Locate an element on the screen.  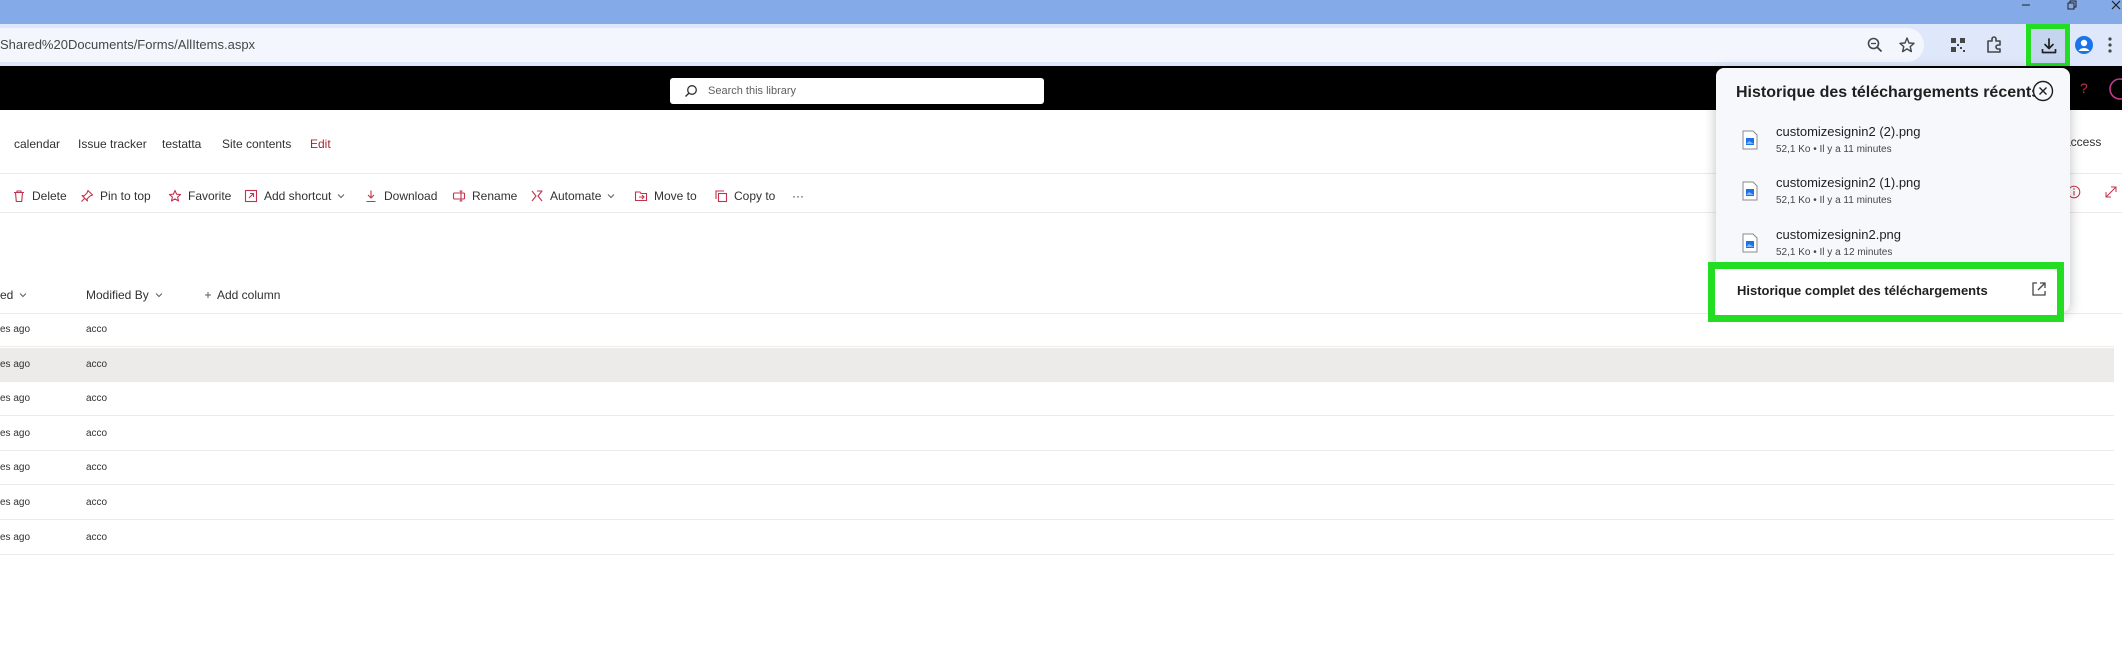
account-avatar-icon is located at coordinates (2115, 89).